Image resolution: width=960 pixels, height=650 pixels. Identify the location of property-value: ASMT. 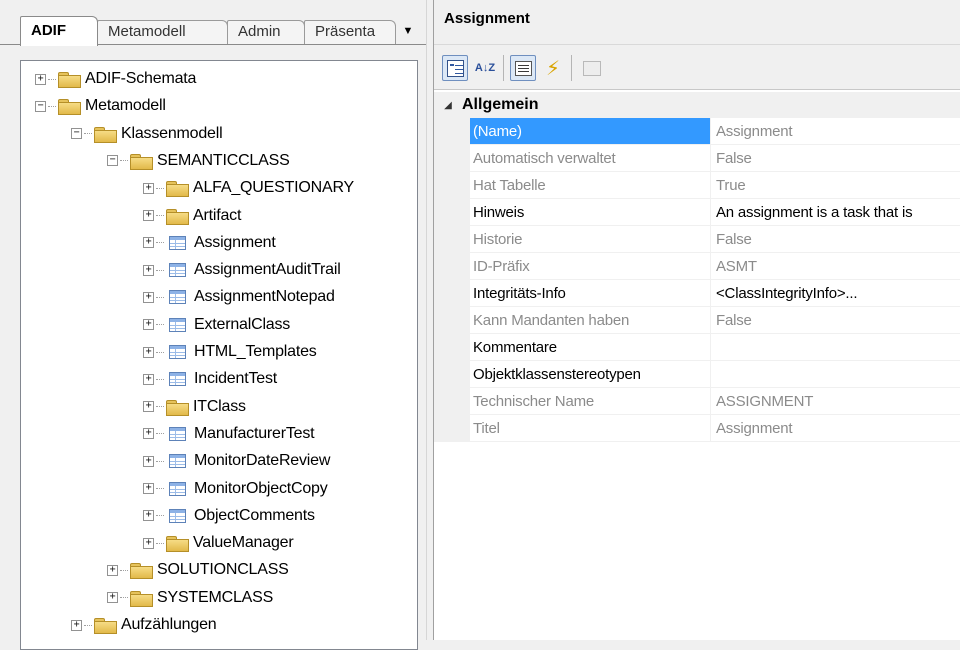
(835, 266).